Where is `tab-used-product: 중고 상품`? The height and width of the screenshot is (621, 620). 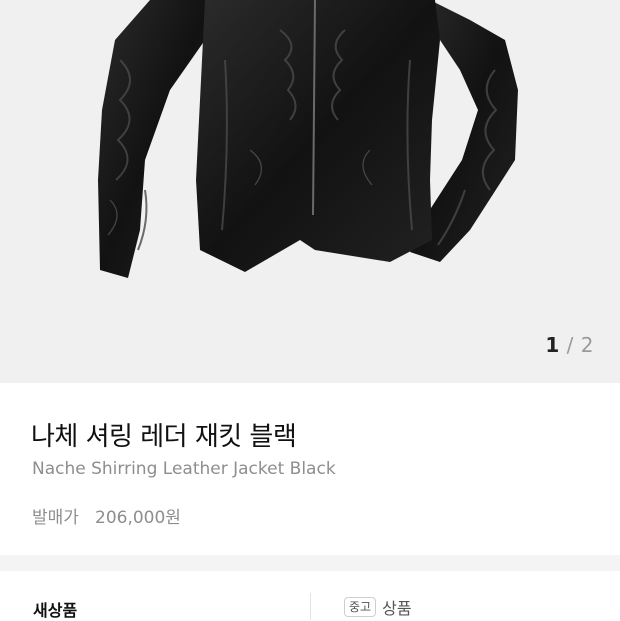
tab-used-product: 중고 상품 is located at coordinates (378, 607).